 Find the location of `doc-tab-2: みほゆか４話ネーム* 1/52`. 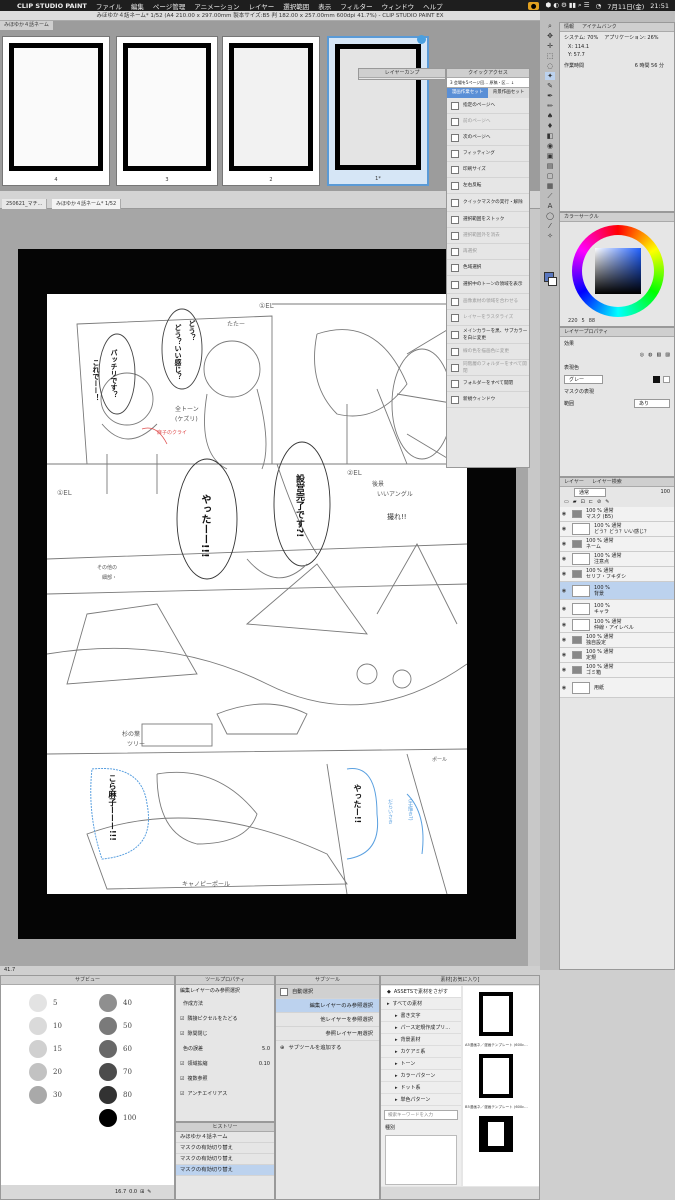

doc-tab-2: みほゆか４話ネーム* 1/52 is located at coordinates (87, 204).